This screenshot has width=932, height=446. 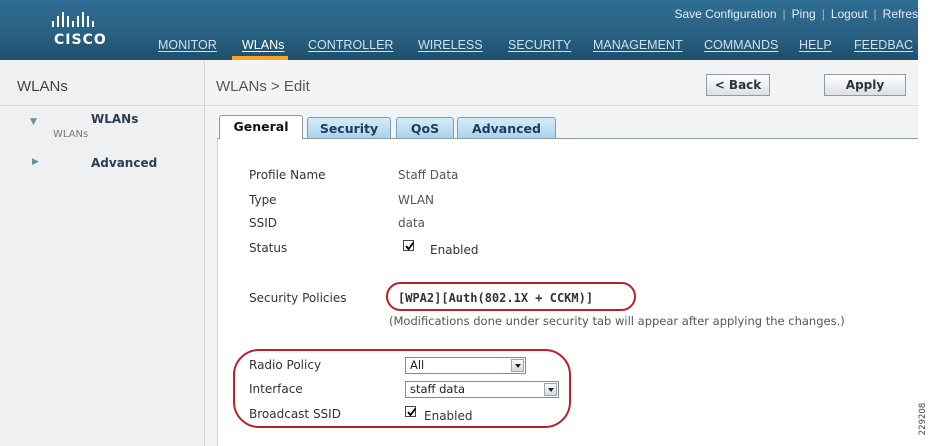 I want to click on security-policies-label: Security Policies, so click(x=298, y=298).